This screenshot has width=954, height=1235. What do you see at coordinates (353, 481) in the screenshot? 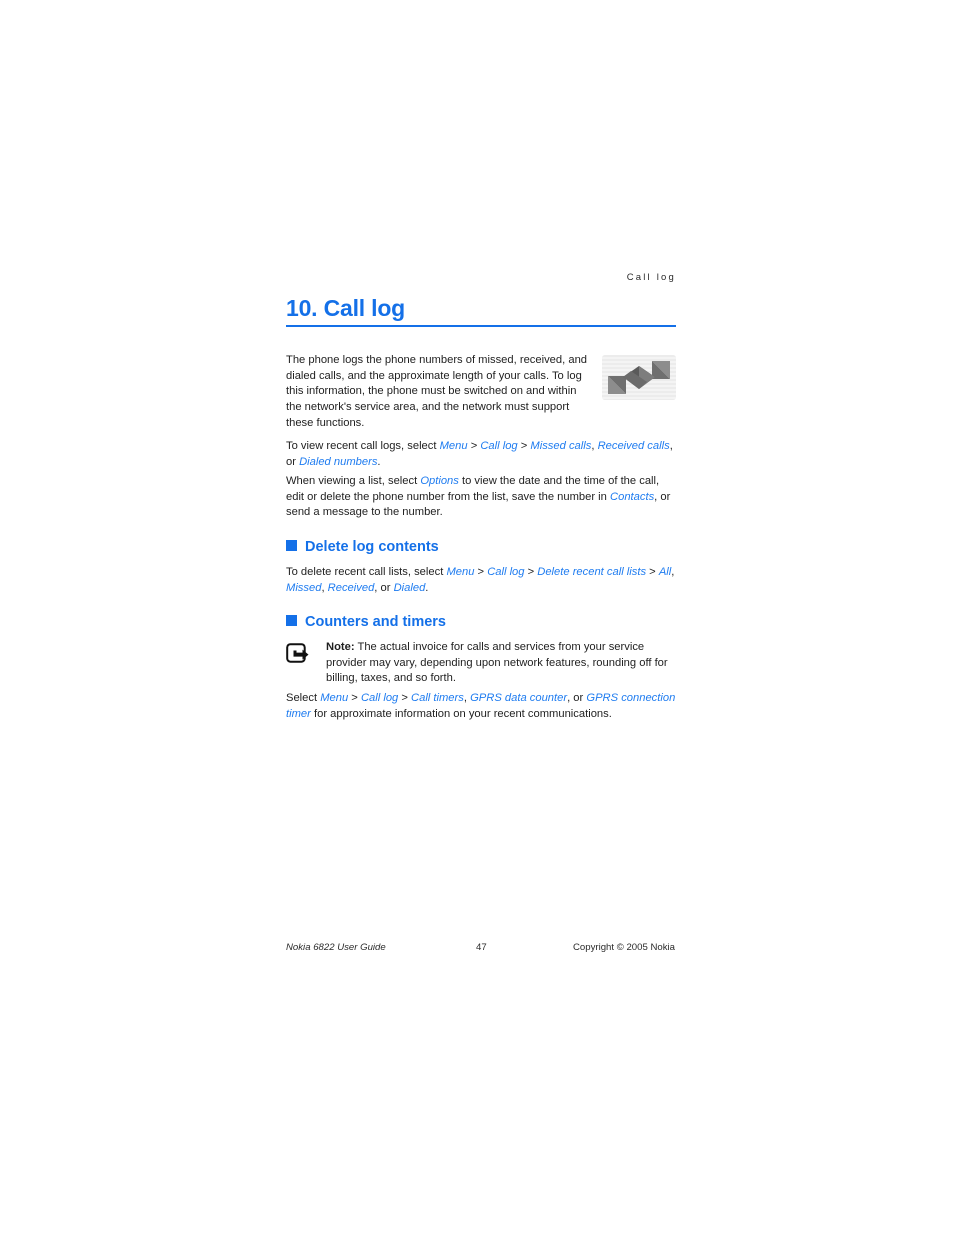
I see `options-text-1: When viewing a list, select` at bounding box center [353, 481].